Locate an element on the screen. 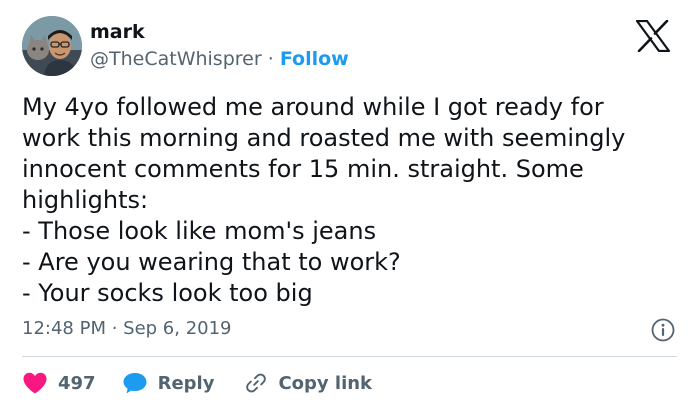  like-button: 497 is located at coordinates (59, 383).